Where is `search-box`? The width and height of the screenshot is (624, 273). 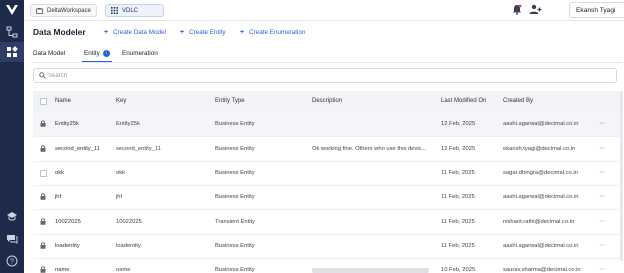 search-box is located at coordinates (325, 75).